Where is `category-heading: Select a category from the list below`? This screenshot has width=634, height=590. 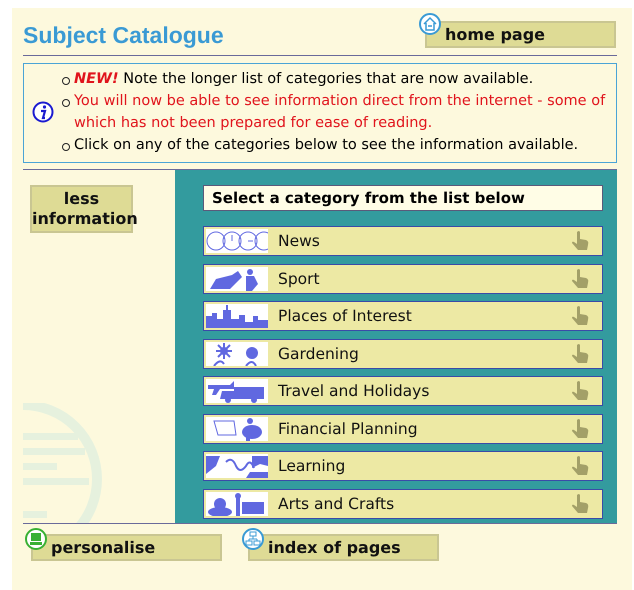 category-heading: Select a category from the list below is located at coordinates (403, 198).